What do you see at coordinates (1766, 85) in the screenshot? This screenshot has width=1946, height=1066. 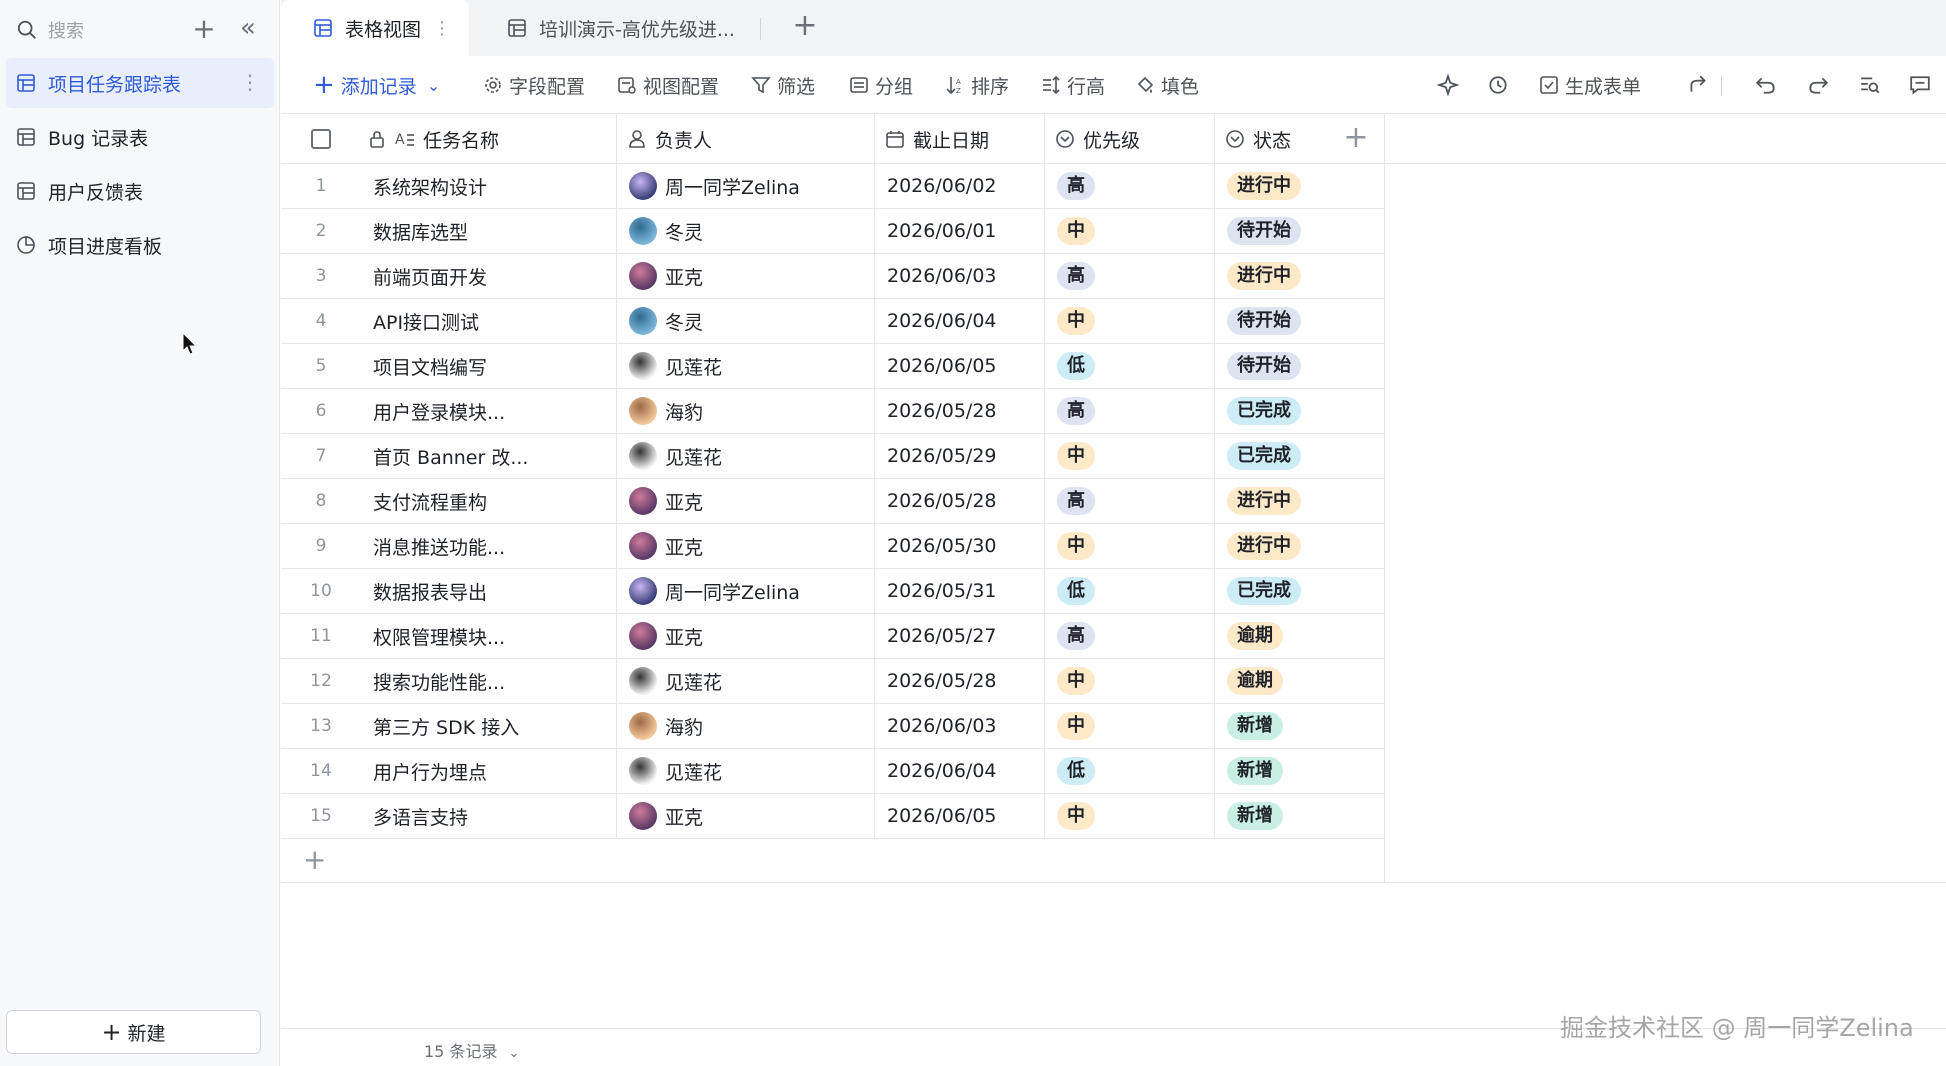 I see `undo-icon` at bounding box center [1766, 85].